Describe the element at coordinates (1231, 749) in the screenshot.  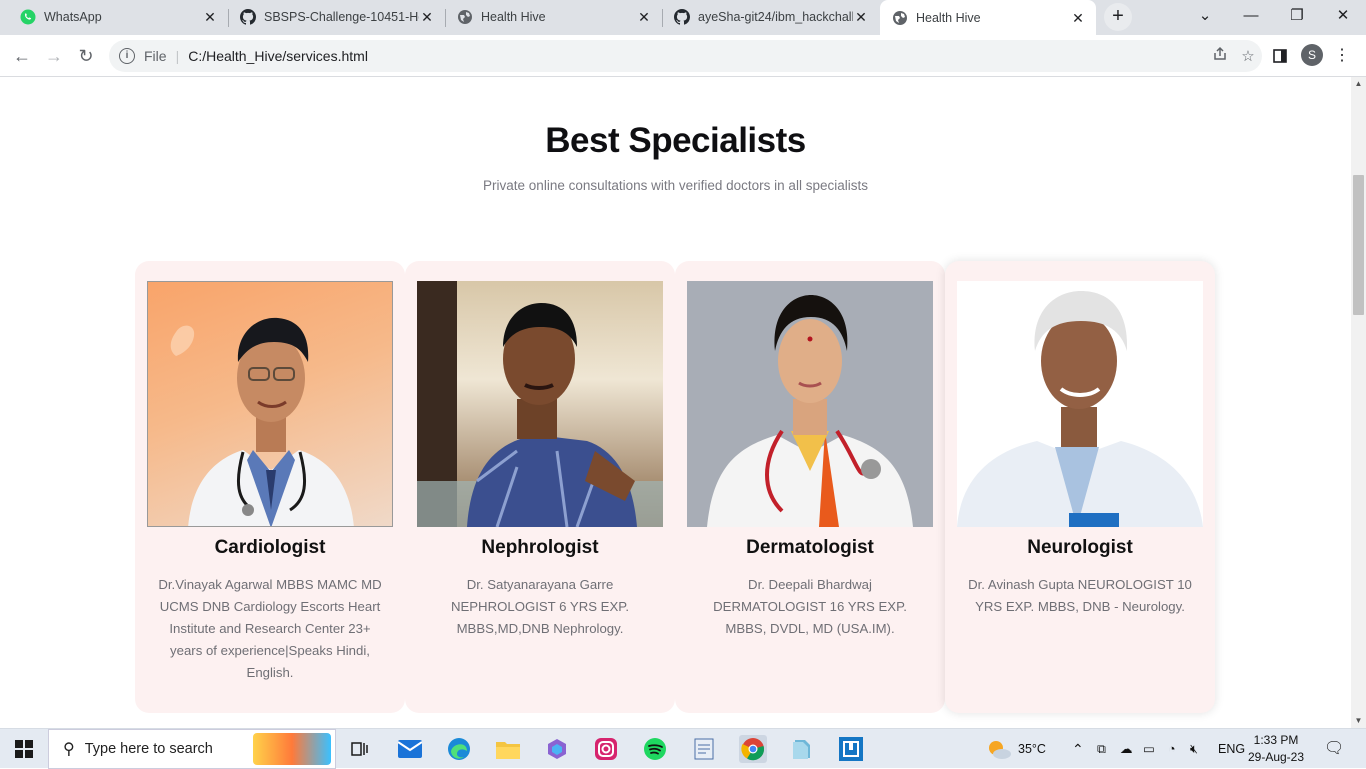
I see `language-indicator: ENG` at that location.